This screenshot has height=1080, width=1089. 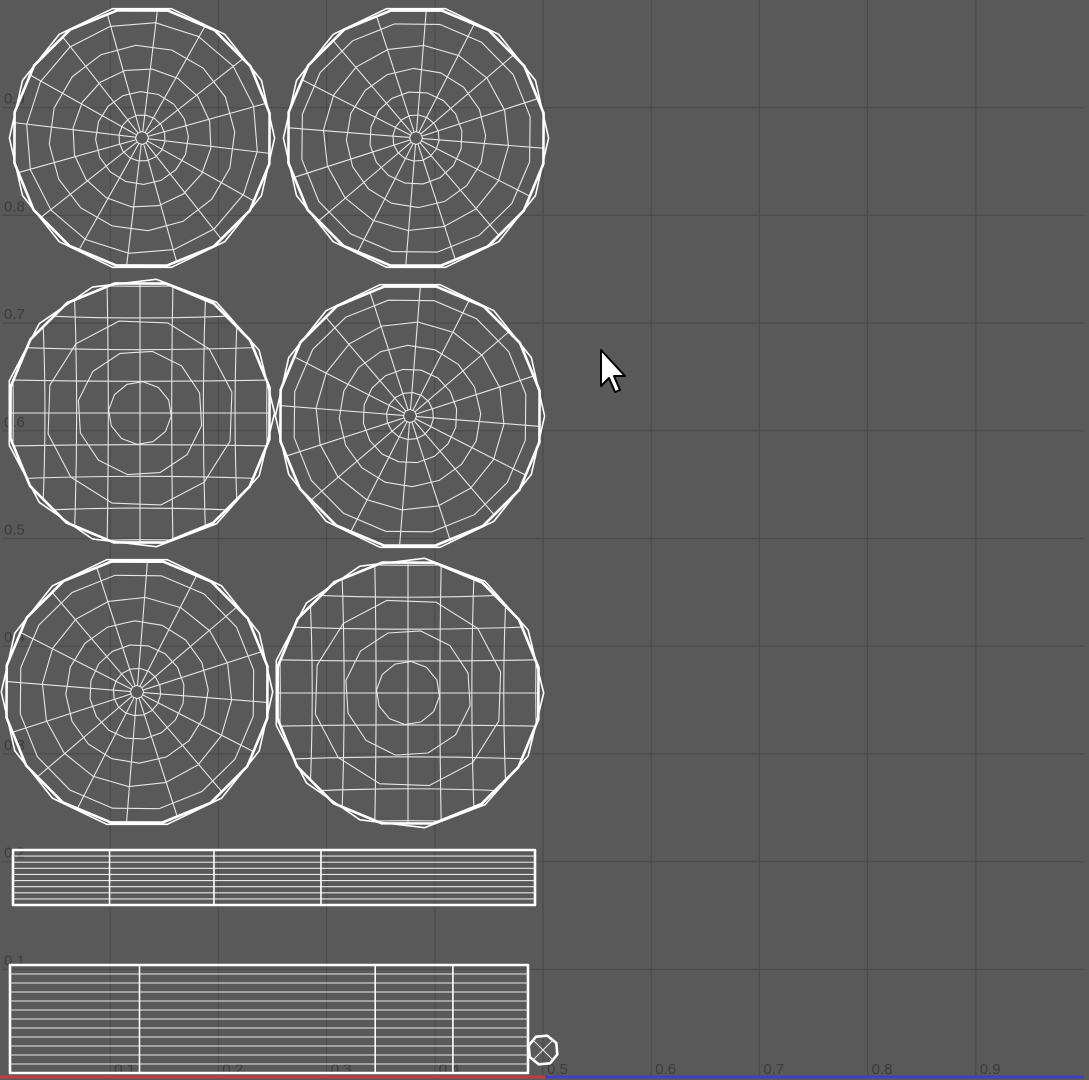 What do you see at coordinates (14, 530) in the screenshot?
I see `v-tick-label: 0.5` at bounding box center [14, 530].